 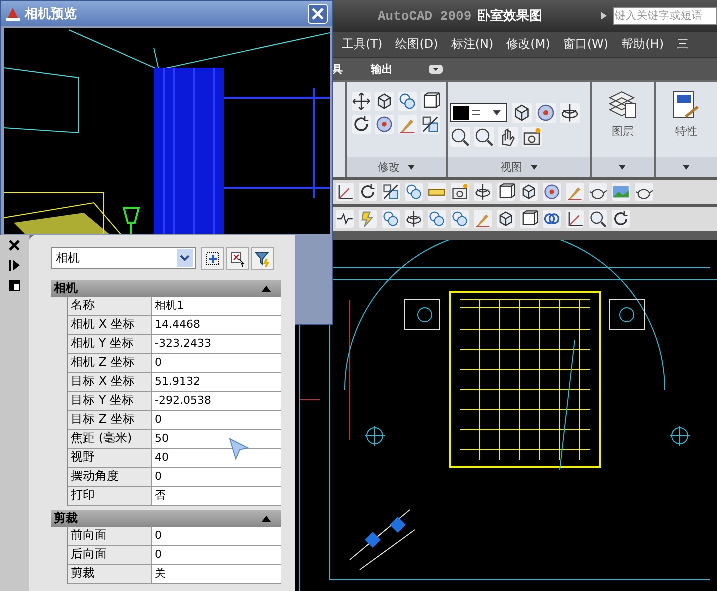 What do you see at coordinates (216, 401) in the screenshot?
I see `property-value: -292.0538` at bounding box center [216, 401].